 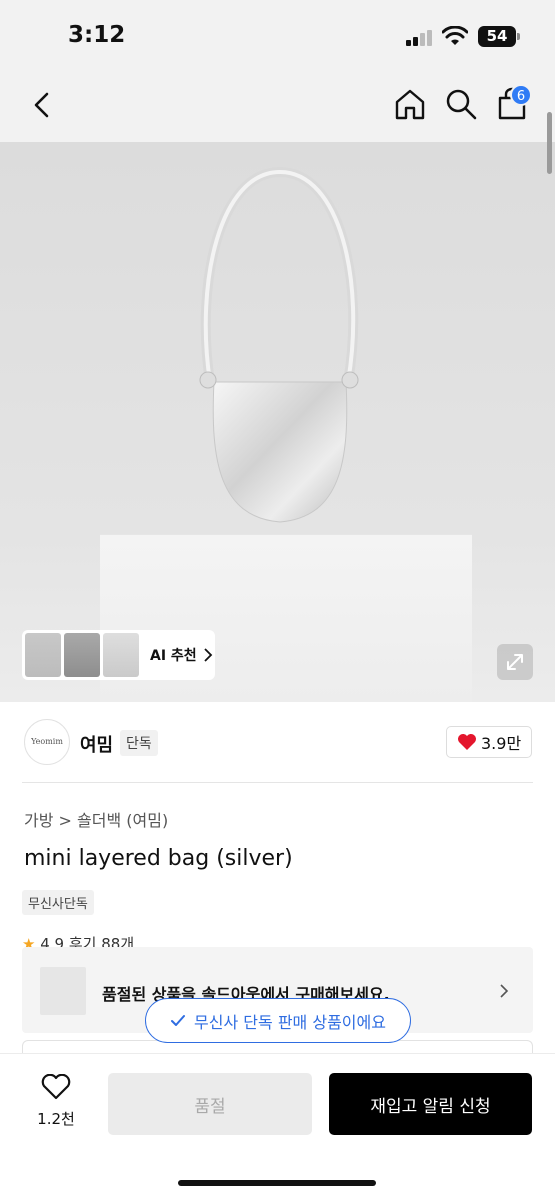 I want to click on rating-row: ★ 4.9 후기 88개, so click(x=78, y=940).